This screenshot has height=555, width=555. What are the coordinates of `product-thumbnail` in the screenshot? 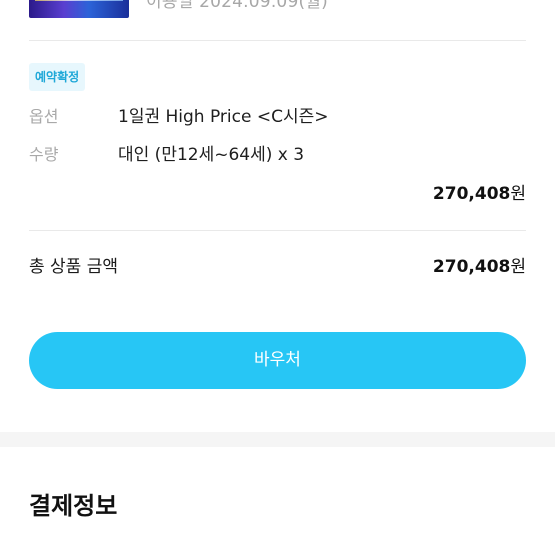 It's located at (79, 9).